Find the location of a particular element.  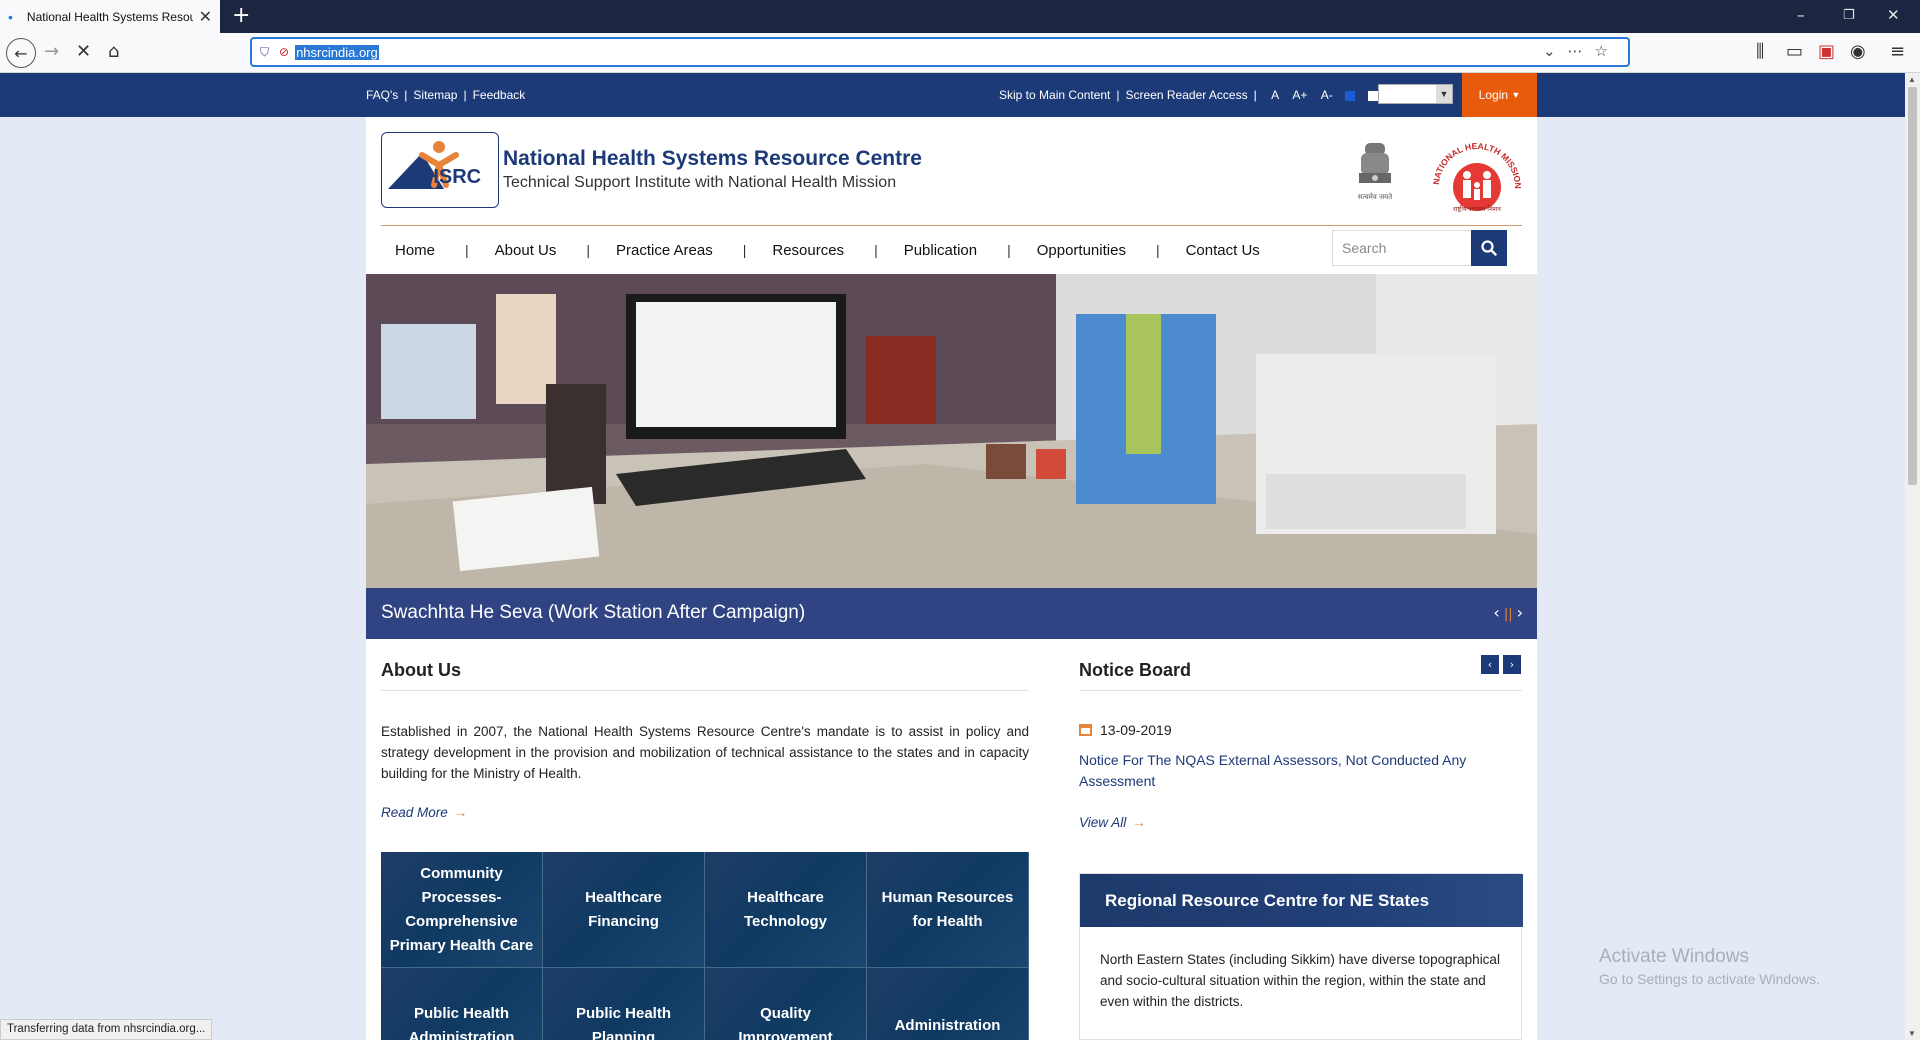

nav-publication: Publication | is located at coordinates (970, 250).